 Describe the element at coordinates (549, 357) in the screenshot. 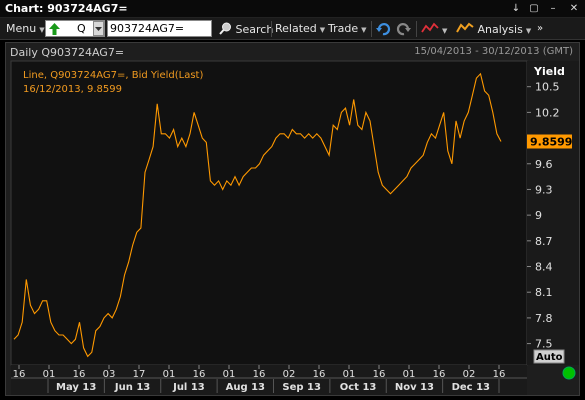

I see `auto-scale-label: Auto` at that location.